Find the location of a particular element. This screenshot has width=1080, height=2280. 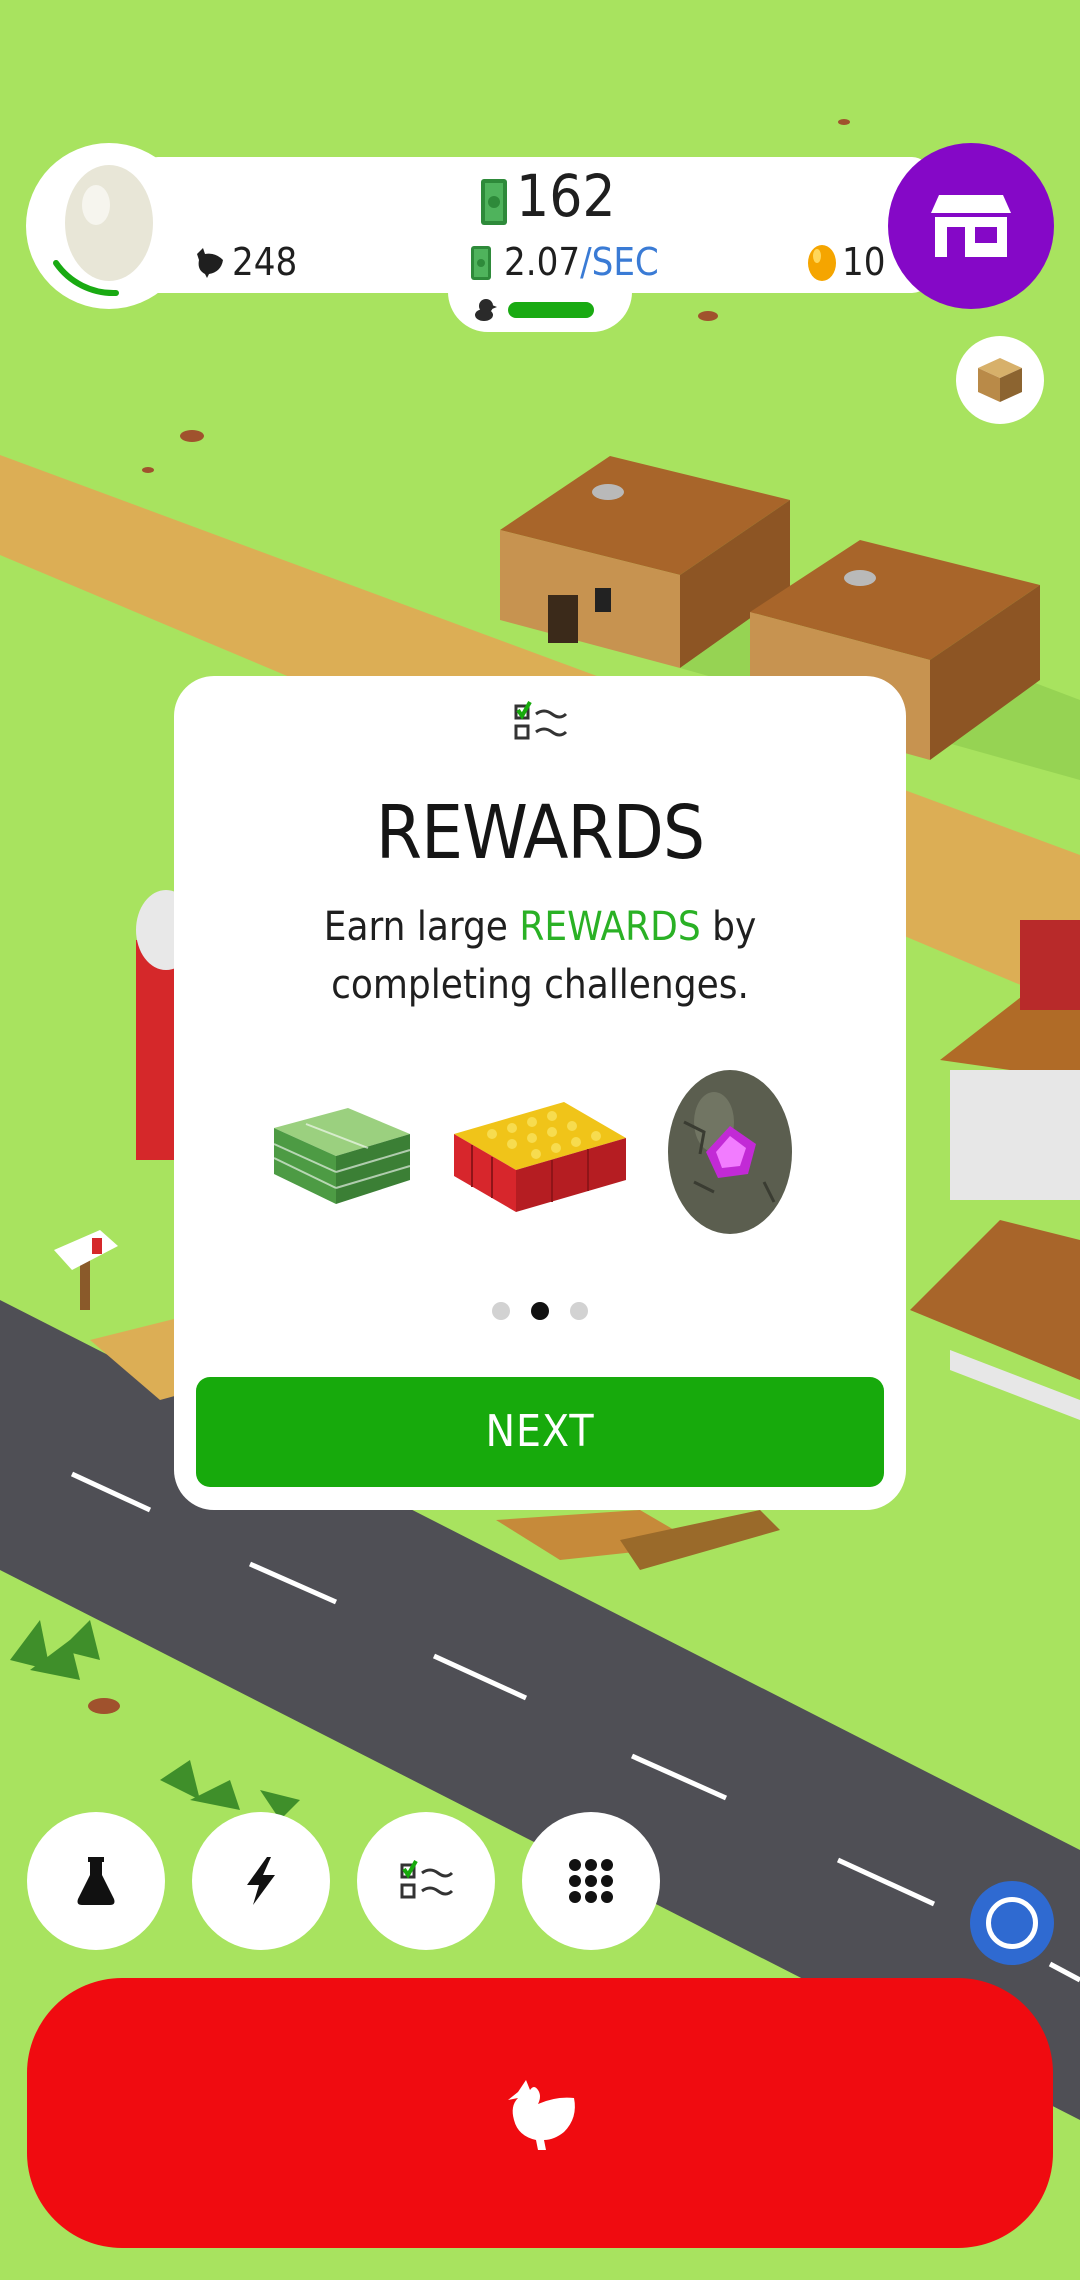

flask-icon is located at coordinates (96, 1881).